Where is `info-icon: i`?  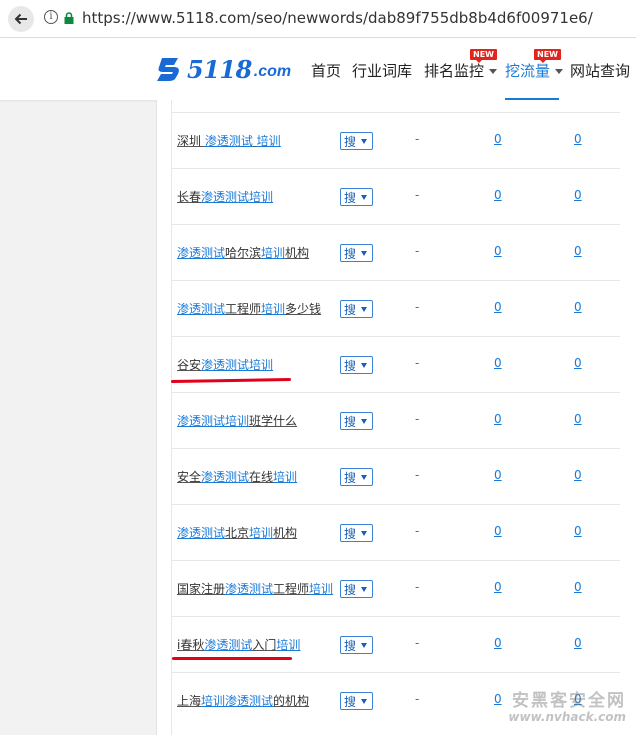 info-icon: i is located at coordinates (51, 17).